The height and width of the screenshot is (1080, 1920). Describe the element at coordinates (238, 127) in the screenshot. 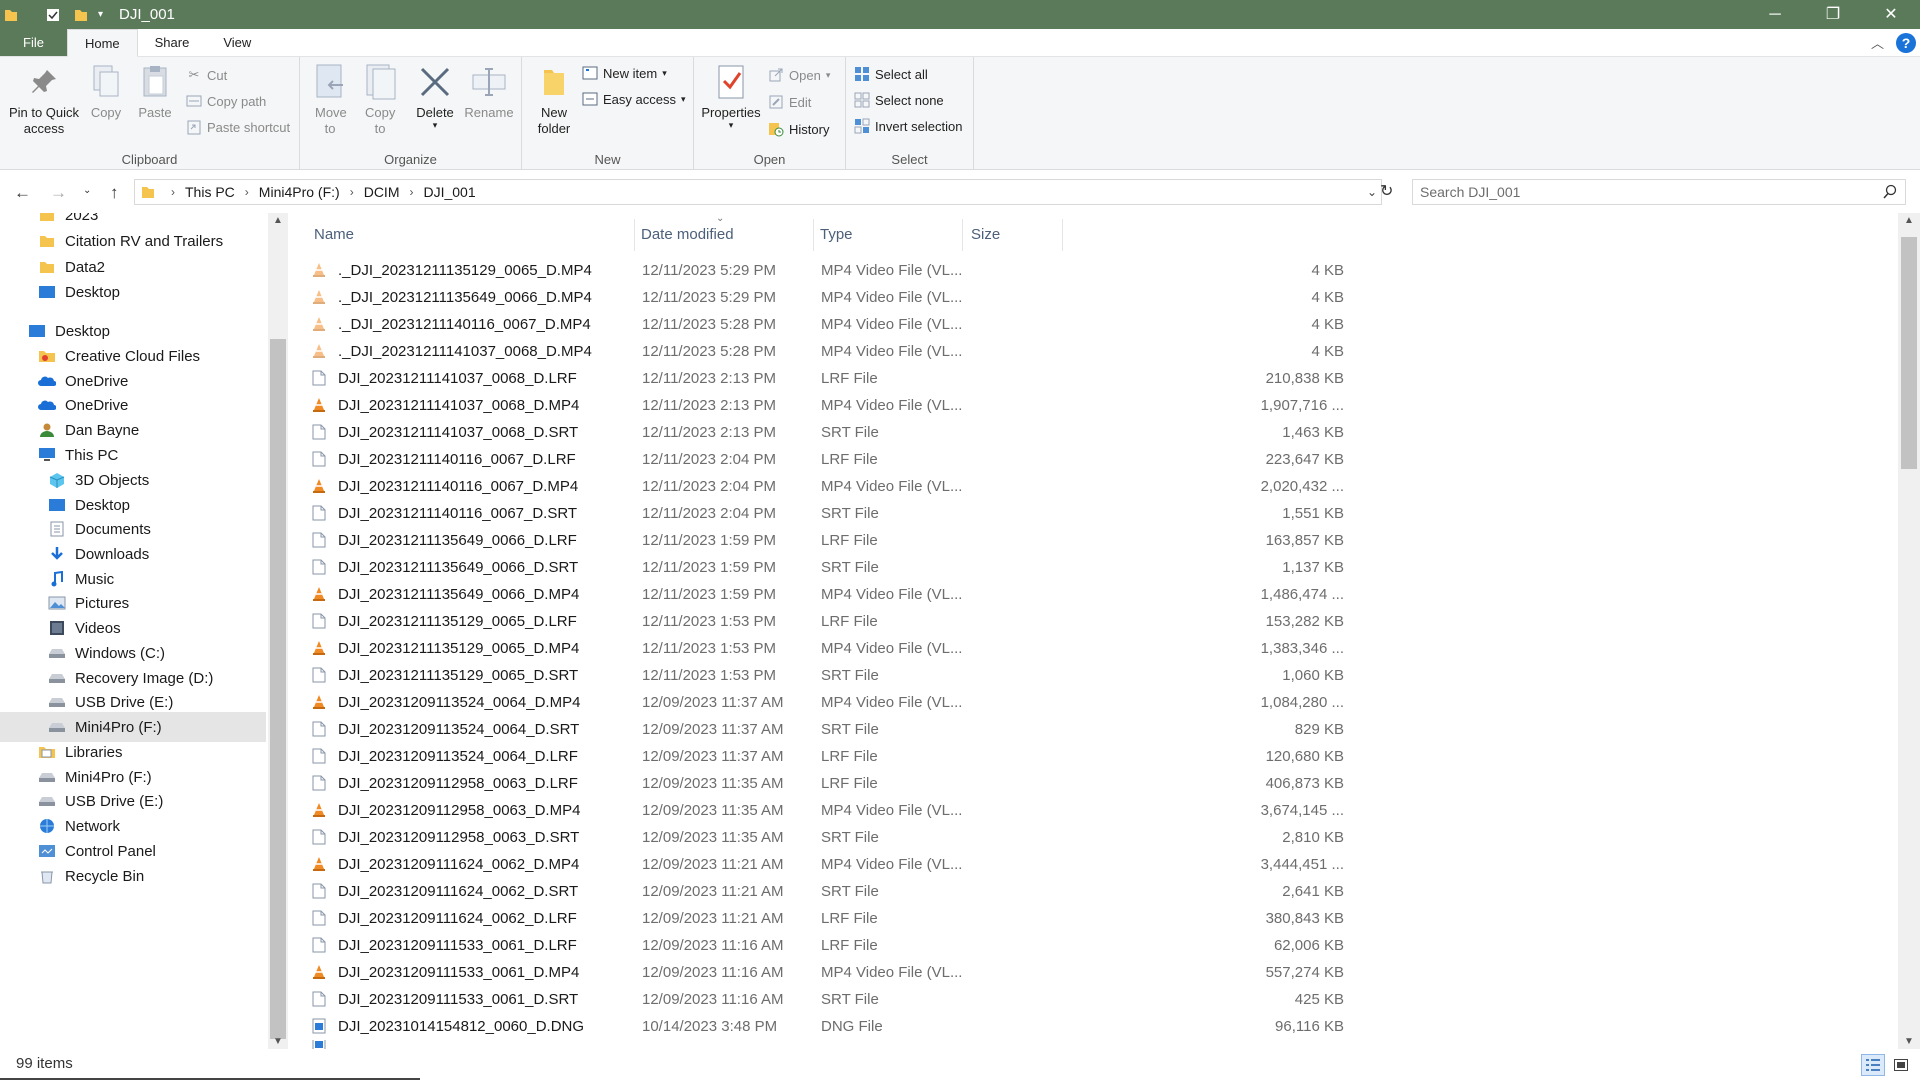

I see `paste-shortcut-button: Paste shortcut` at that location.